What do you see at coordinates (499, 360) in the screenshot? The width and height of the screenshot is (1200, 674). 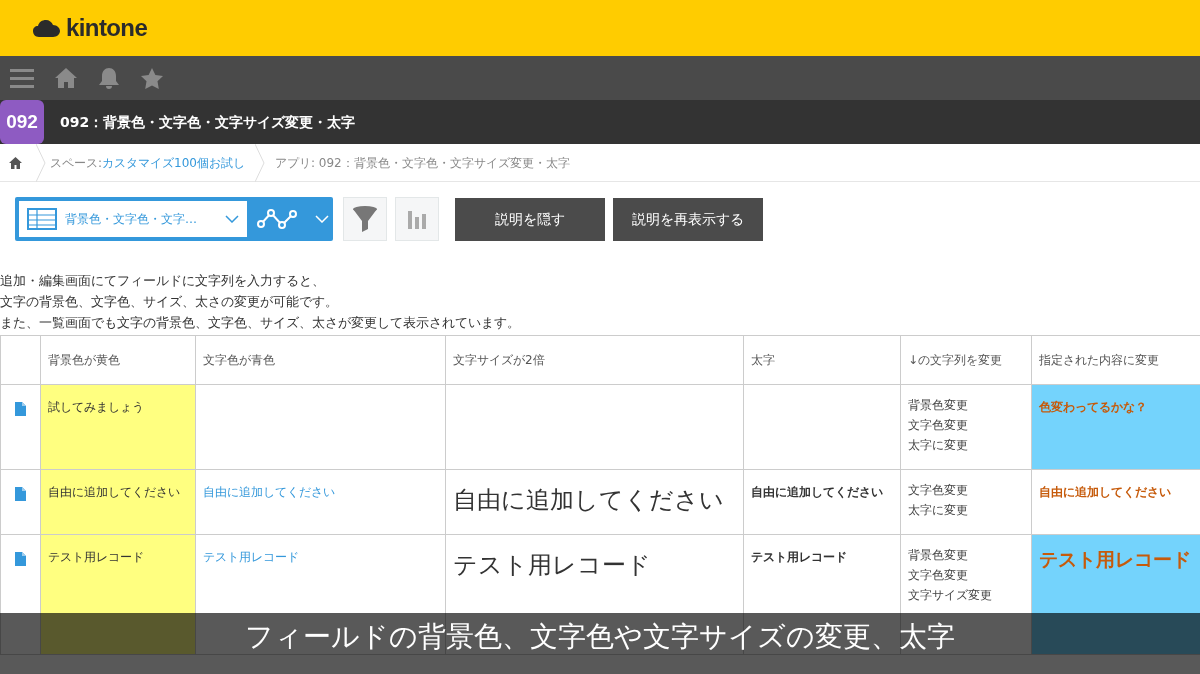 I see `column-header: 文字サイズが2倍` at bounding box center [499, 360].